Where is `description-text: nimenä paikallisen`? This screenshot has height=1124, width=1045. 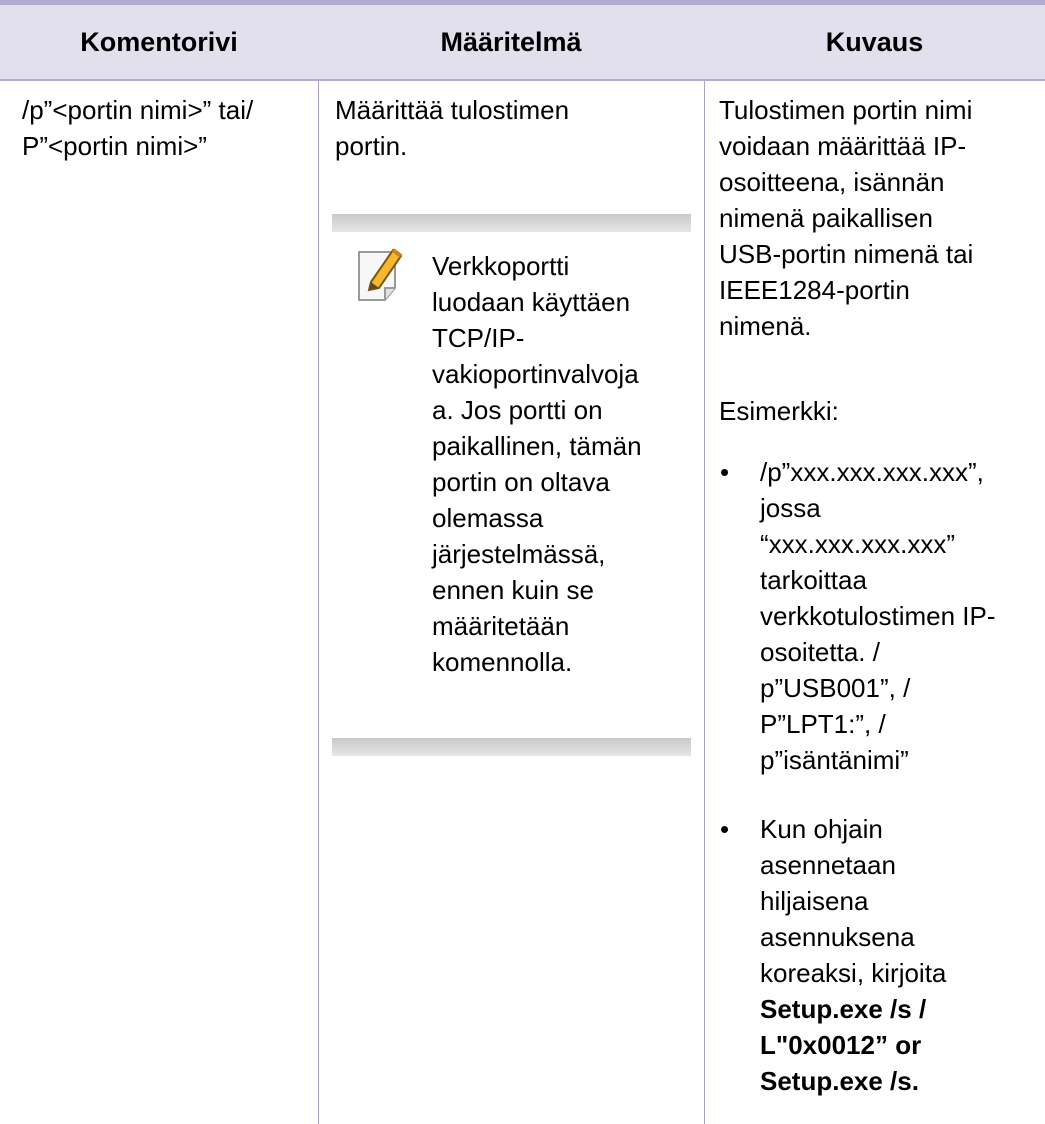
description-text: nimenä paikallisen is located at coordinates (826, 218).